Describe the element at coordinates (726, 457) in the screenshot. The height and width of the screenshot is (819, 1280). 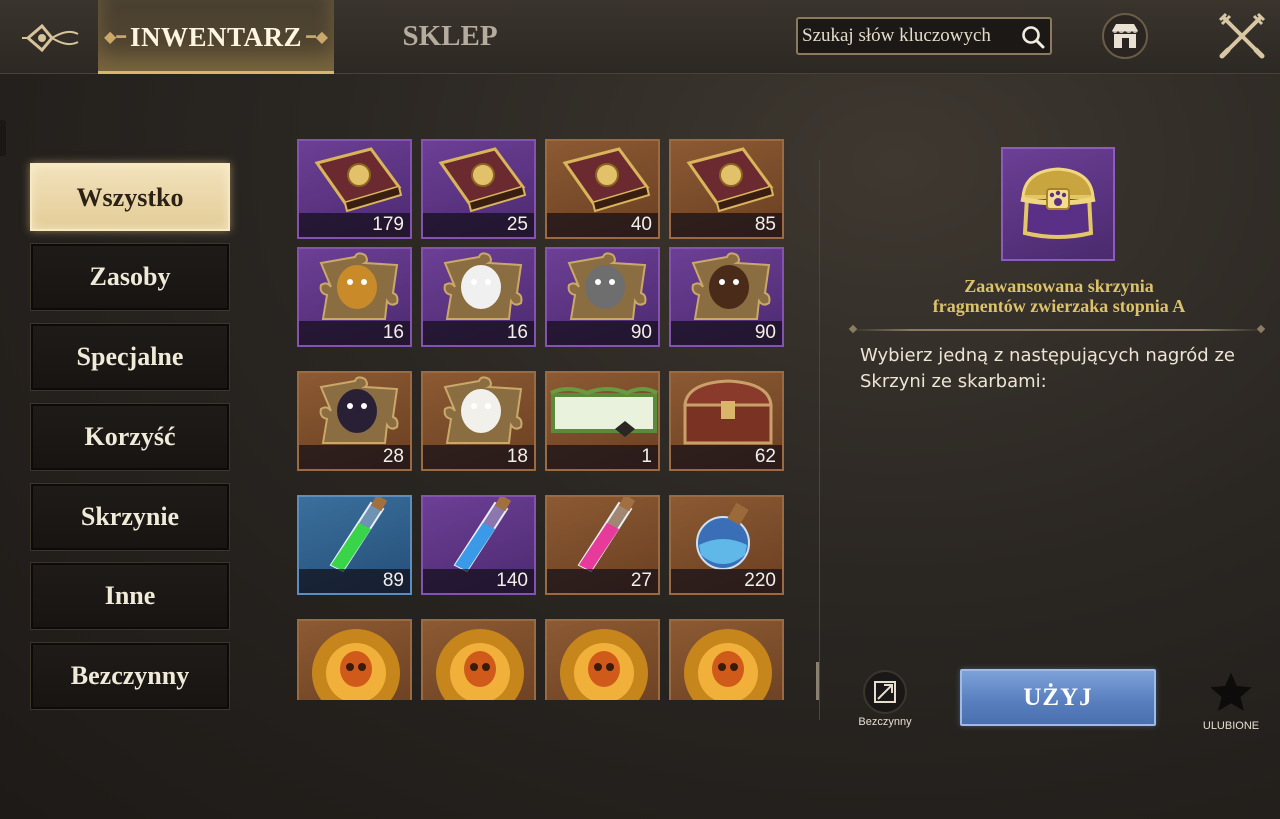
I see `item-count: 62` at that location.